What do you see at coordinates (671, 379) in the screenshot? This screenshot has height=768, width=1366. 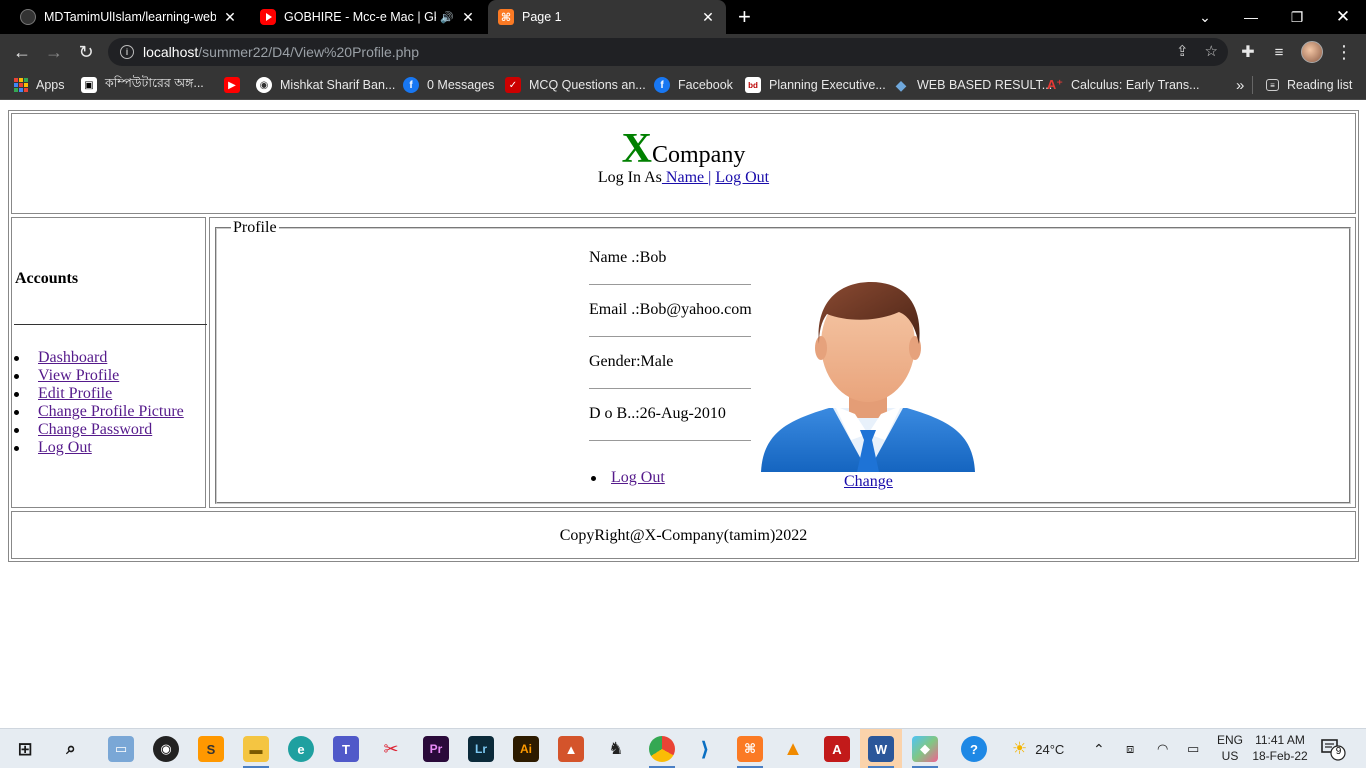 I see `profile-gender-row: Gender:Male` at bounding box center [671, 379].